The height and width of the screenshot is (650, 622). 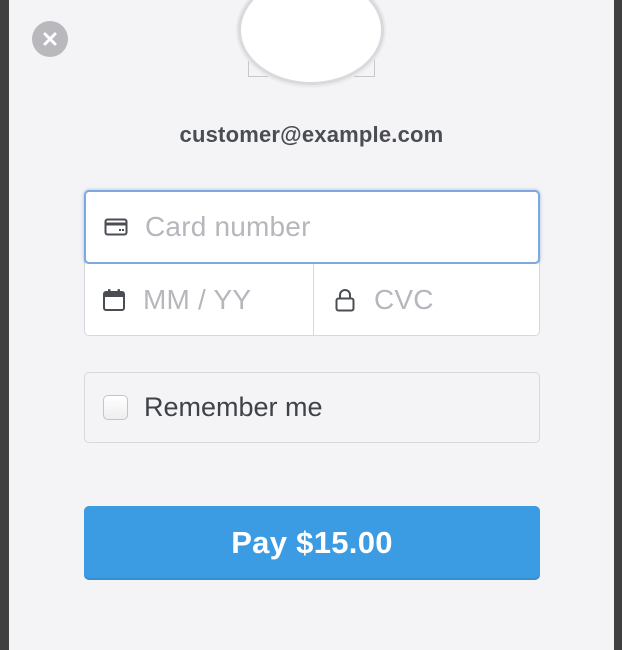 What do you see at coordinates (115, 407) in the screenshot?
I see `remember-me-checkbox` at bounding box center [115, 407].